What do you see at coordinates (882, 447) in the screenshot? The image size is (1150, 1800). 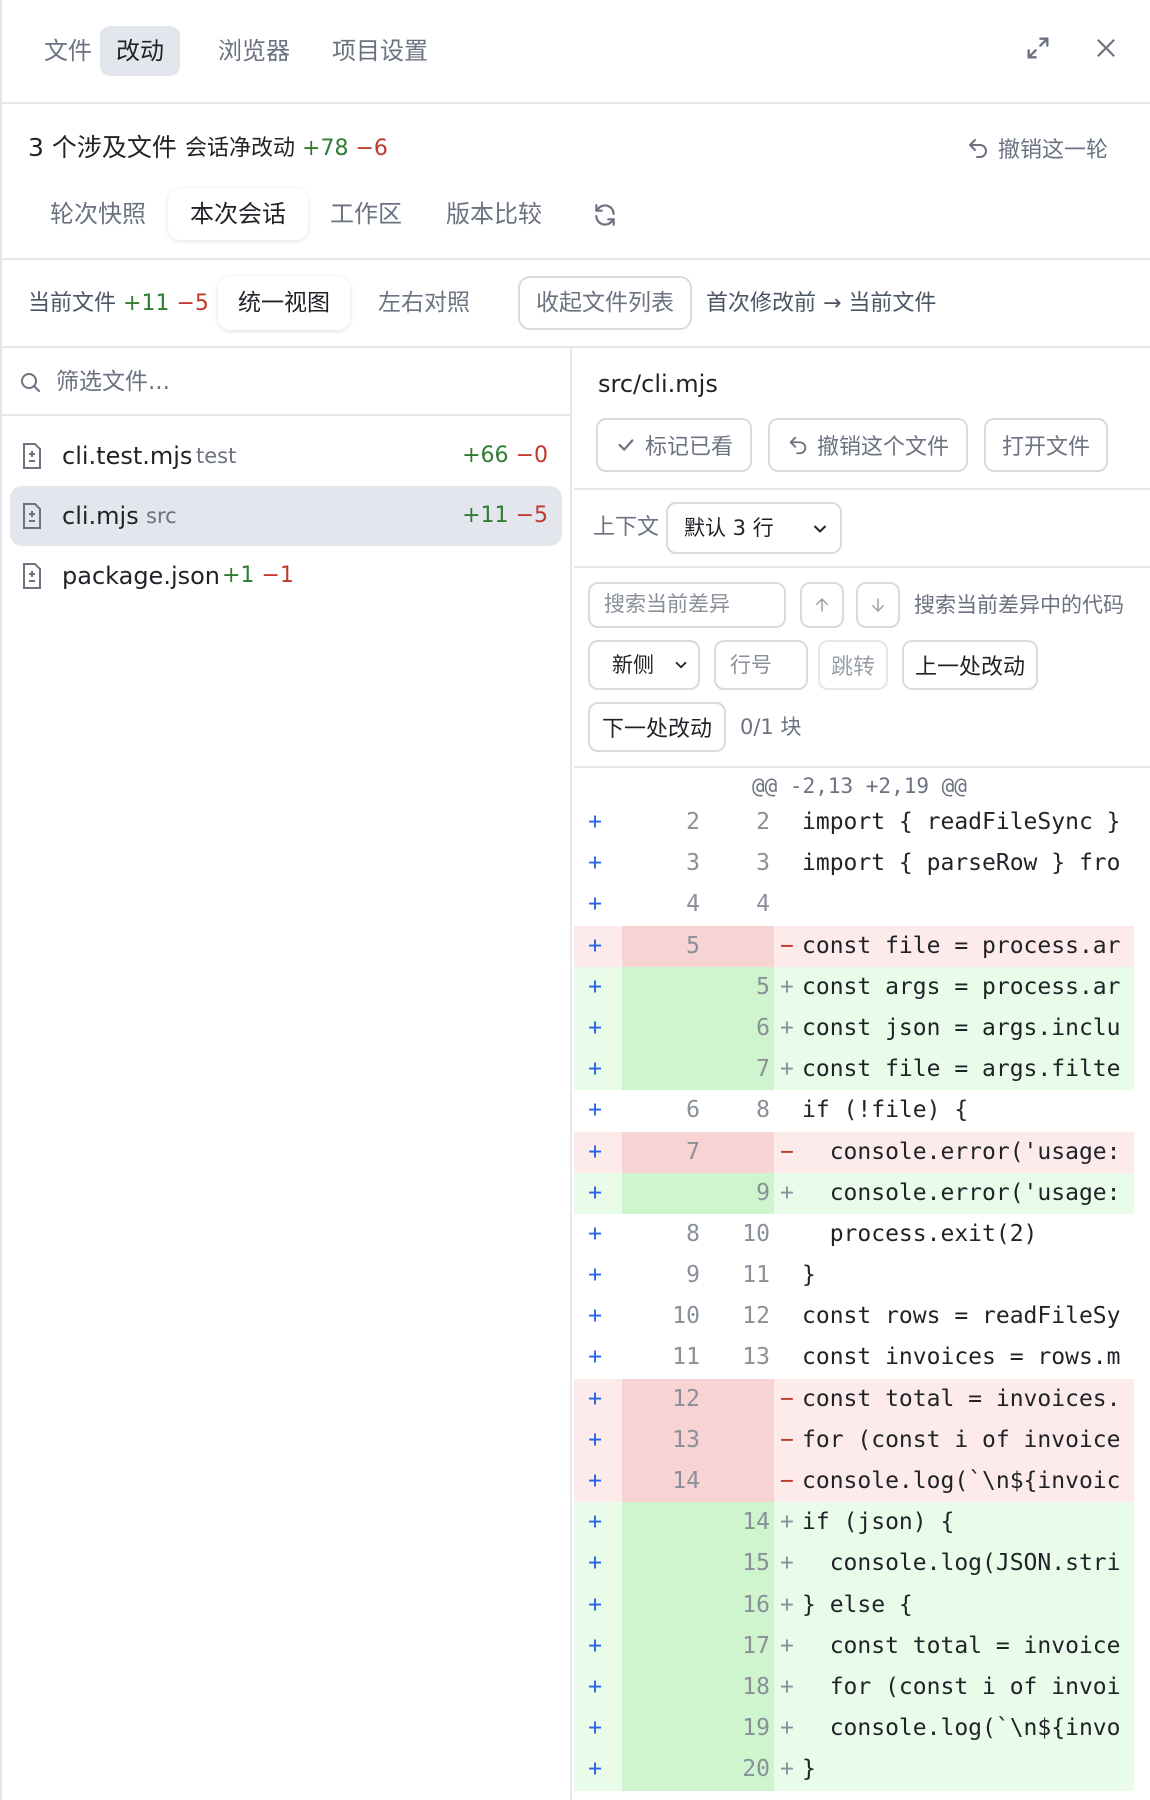 I see `revert-file-label: 撤销这个文件` at bounding box center [882, 447].